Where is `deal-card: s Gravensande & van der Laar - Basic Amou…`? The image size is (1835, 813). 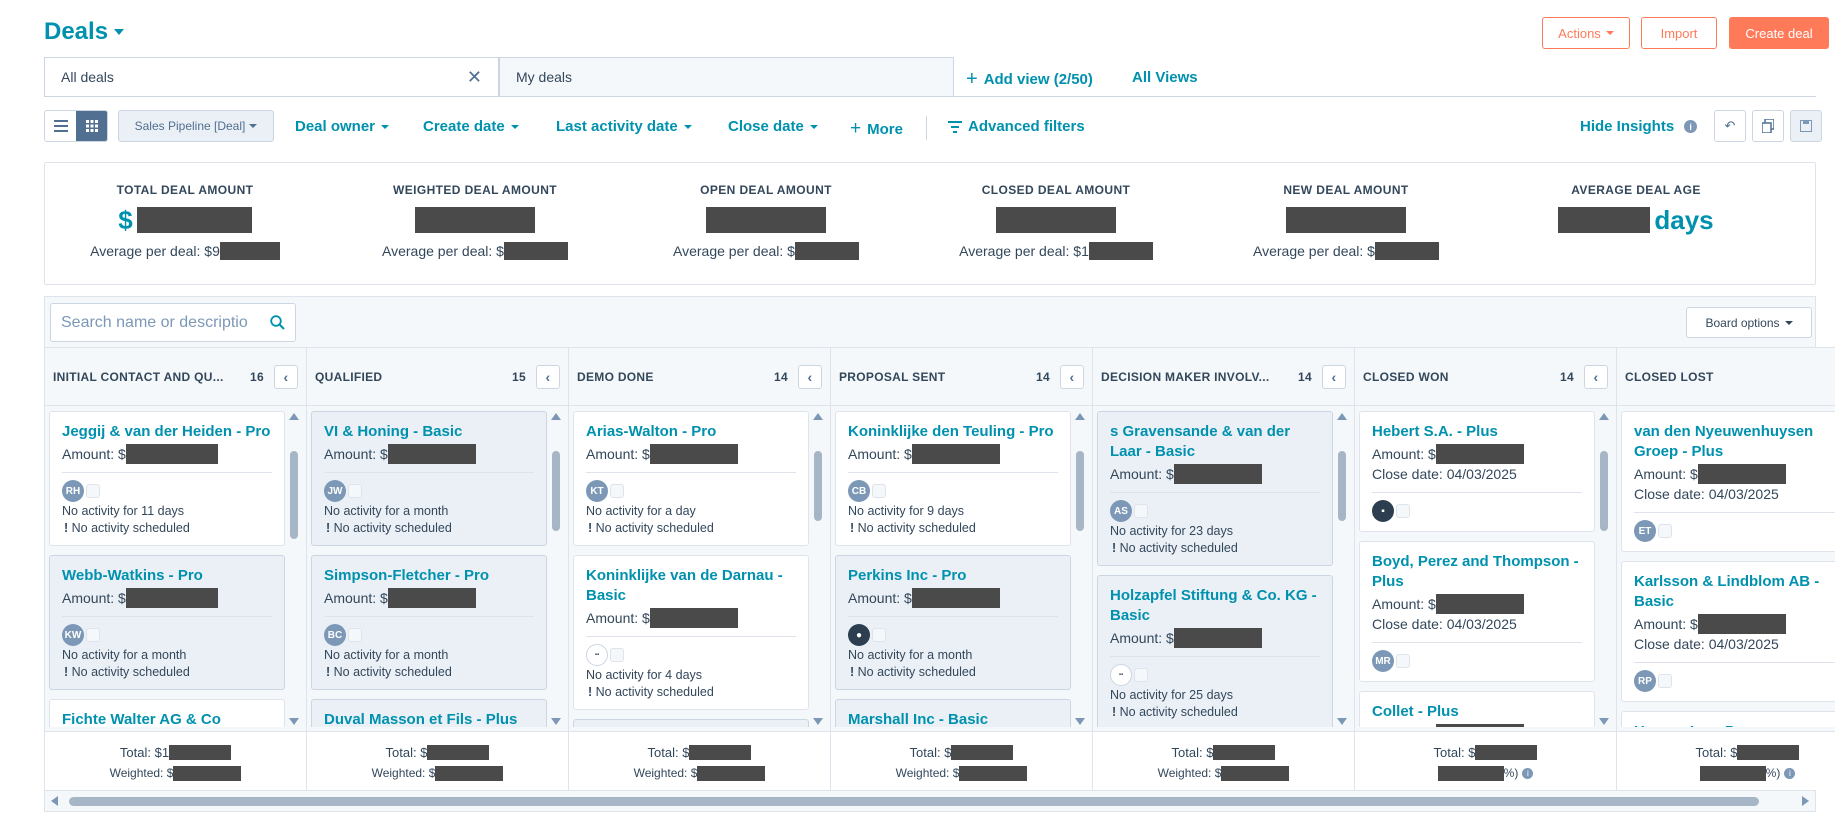
deal-card: s Gravensande & van der Laar - Basic Amou… is located at coordinates (1215, 488).